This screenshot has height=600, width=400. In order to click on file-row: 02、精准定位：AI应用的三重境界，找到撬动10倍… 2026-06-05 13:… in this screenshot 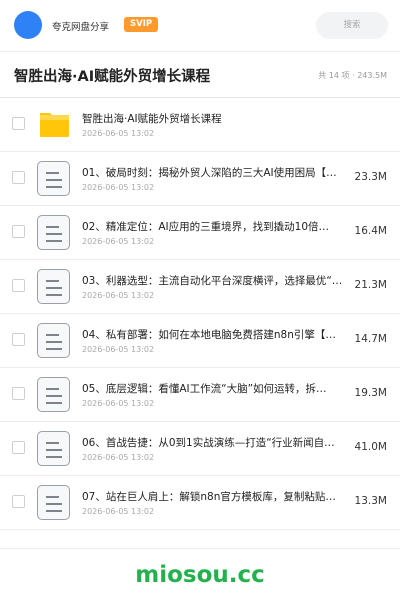, I will do `click(200, 233)`.